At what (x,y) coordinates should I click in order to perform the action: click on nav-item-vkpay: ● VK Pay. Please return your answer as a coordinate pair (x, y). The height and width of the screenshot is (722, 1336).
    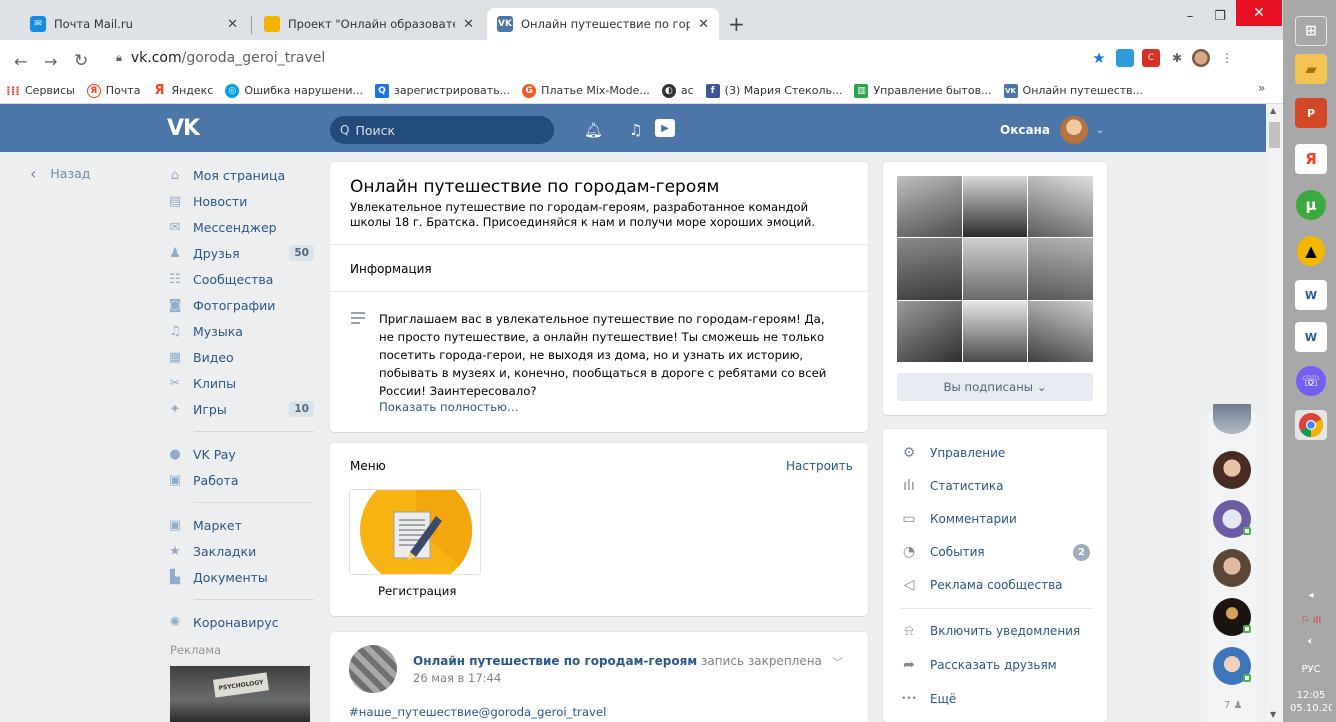
    Looking at the image, I should click on (241, 454).